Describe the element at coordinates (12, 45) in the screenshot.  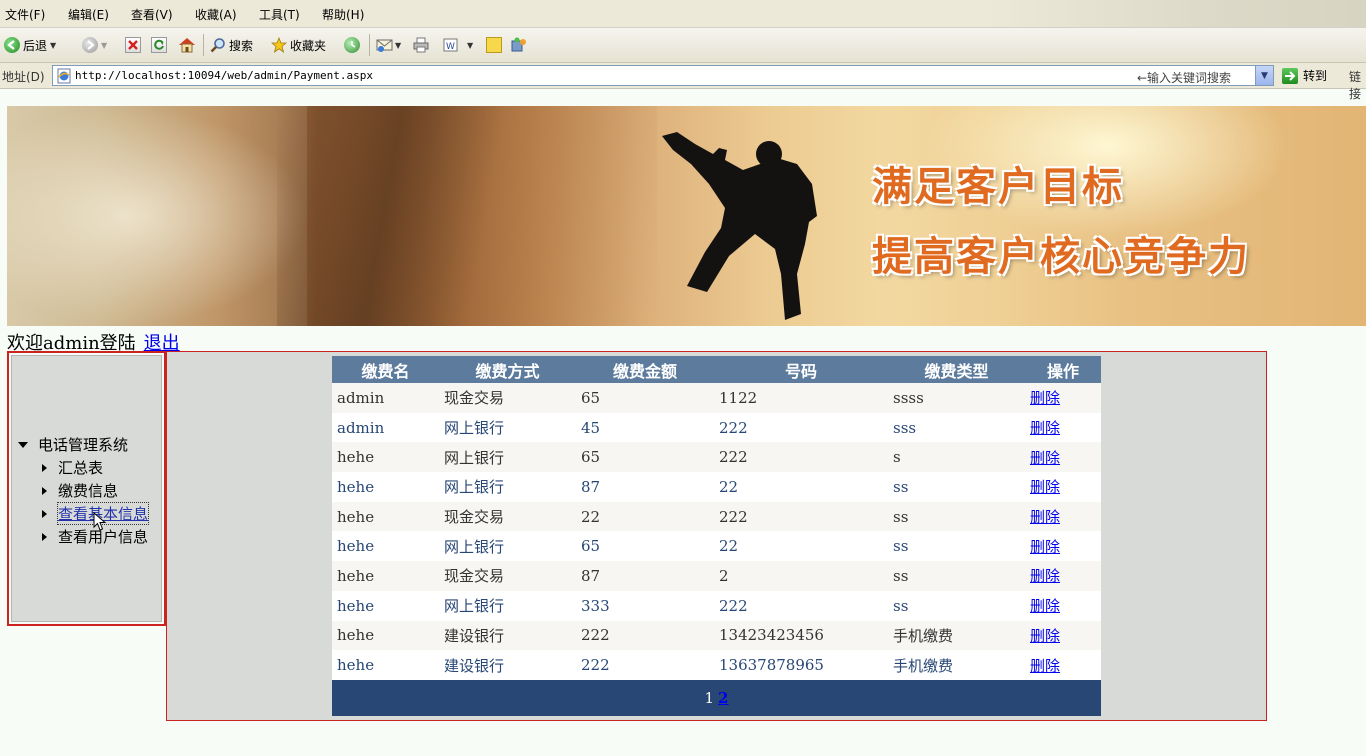
I see `back-arrow-icon` at that location.